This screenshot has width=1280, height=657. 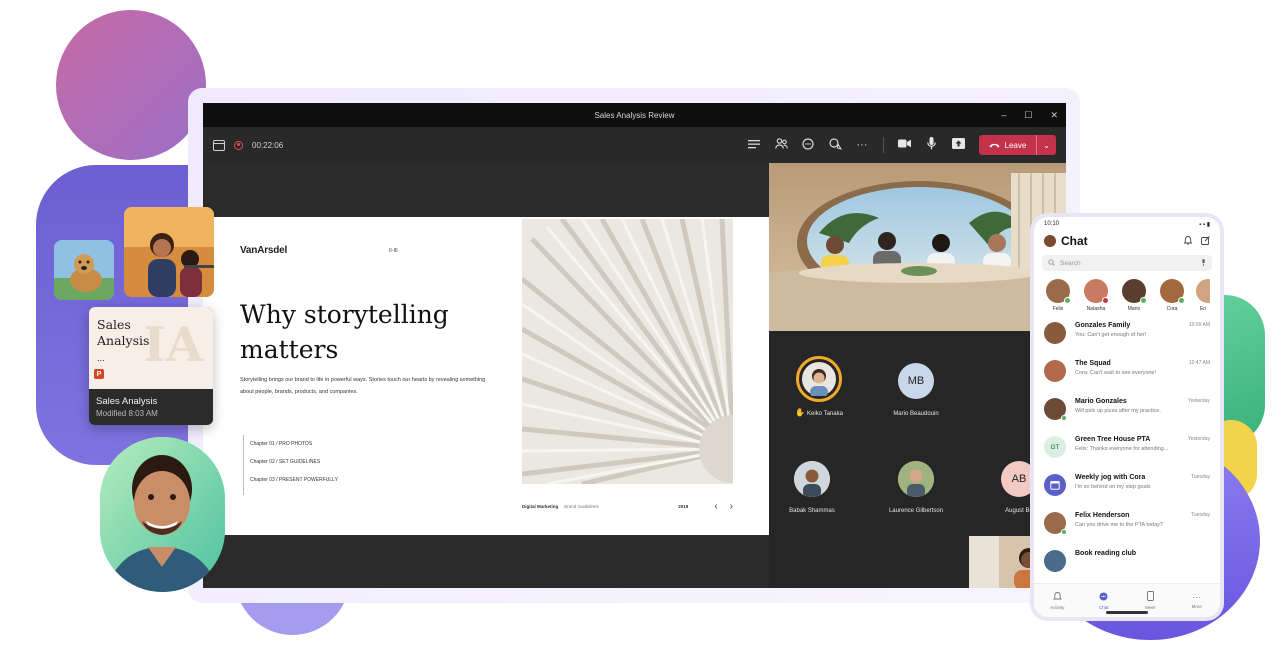 What do you see at coordinates (1203, 295) in the screenshot?
I see `contact-story: Eri` at bounding box center [1203, 295].